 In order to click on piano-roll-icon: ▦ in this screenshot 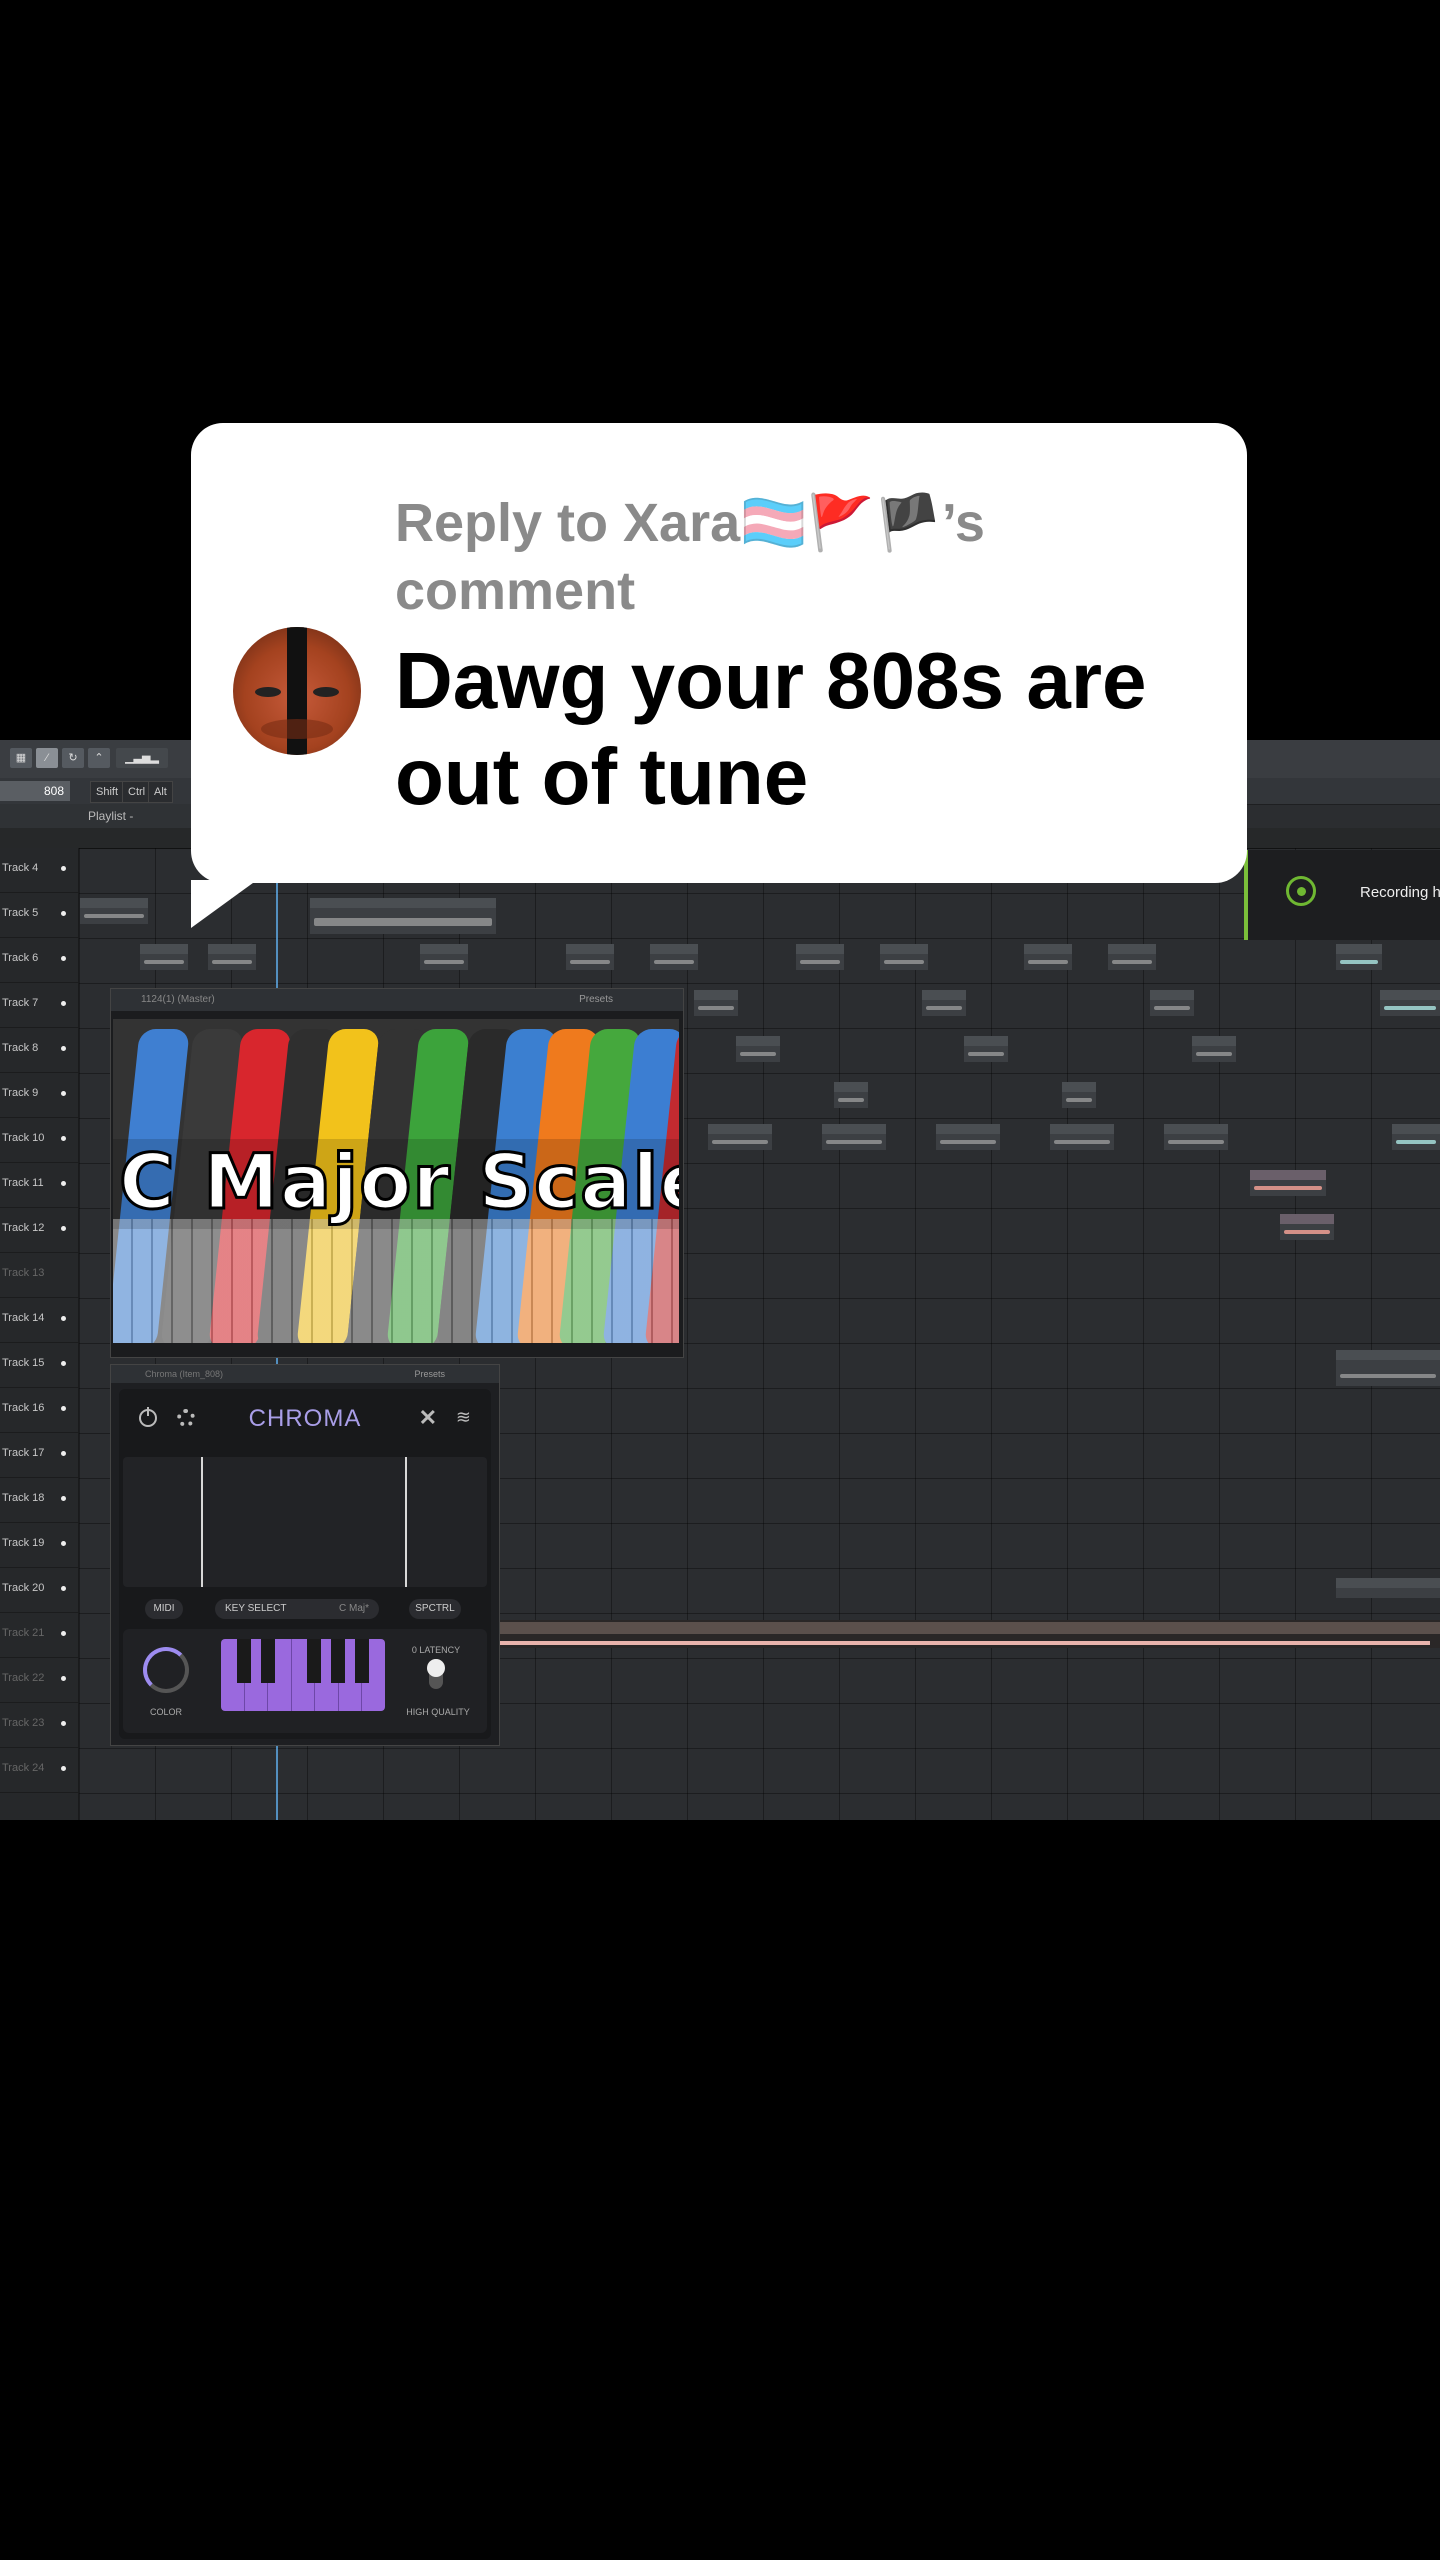, I will do `click(21, 758)`.